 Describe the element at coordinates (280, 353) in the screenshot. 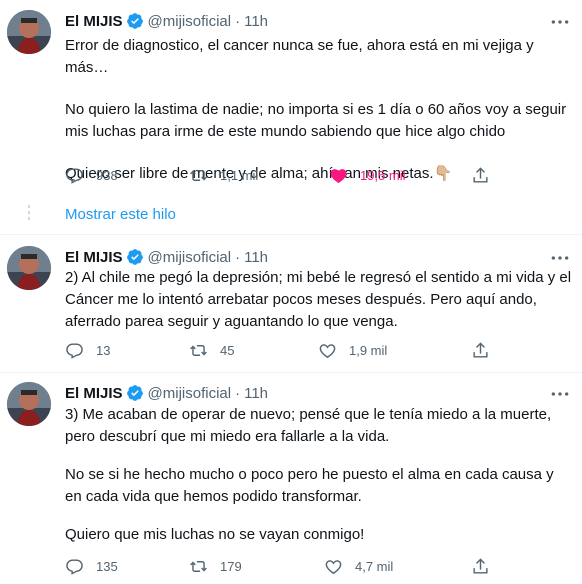

I see `tweet-actions: 13 45 1,9 mil` at that location.